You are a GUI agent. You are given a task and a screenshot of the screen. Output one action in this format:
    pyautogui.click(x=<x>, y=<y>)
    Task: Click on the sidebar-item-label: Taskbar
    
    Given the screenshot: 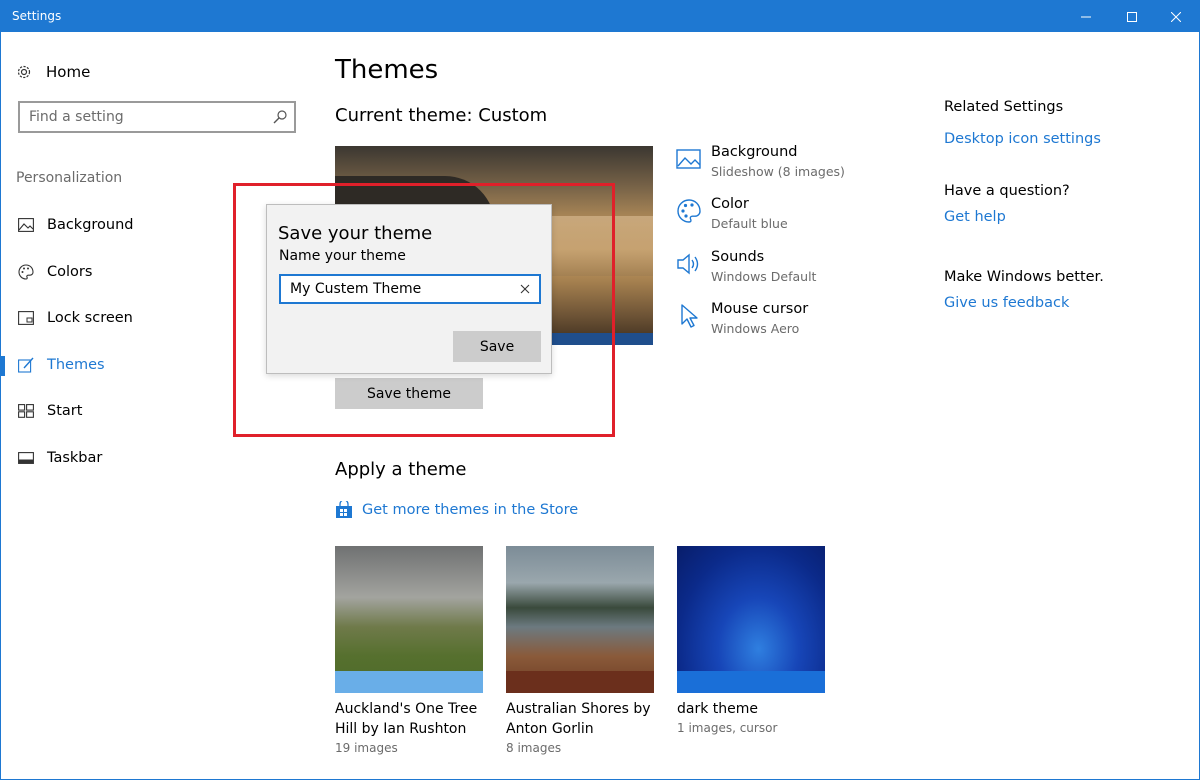 What is the action you would take?
    pyautogui.click(x=75, y=457)
    